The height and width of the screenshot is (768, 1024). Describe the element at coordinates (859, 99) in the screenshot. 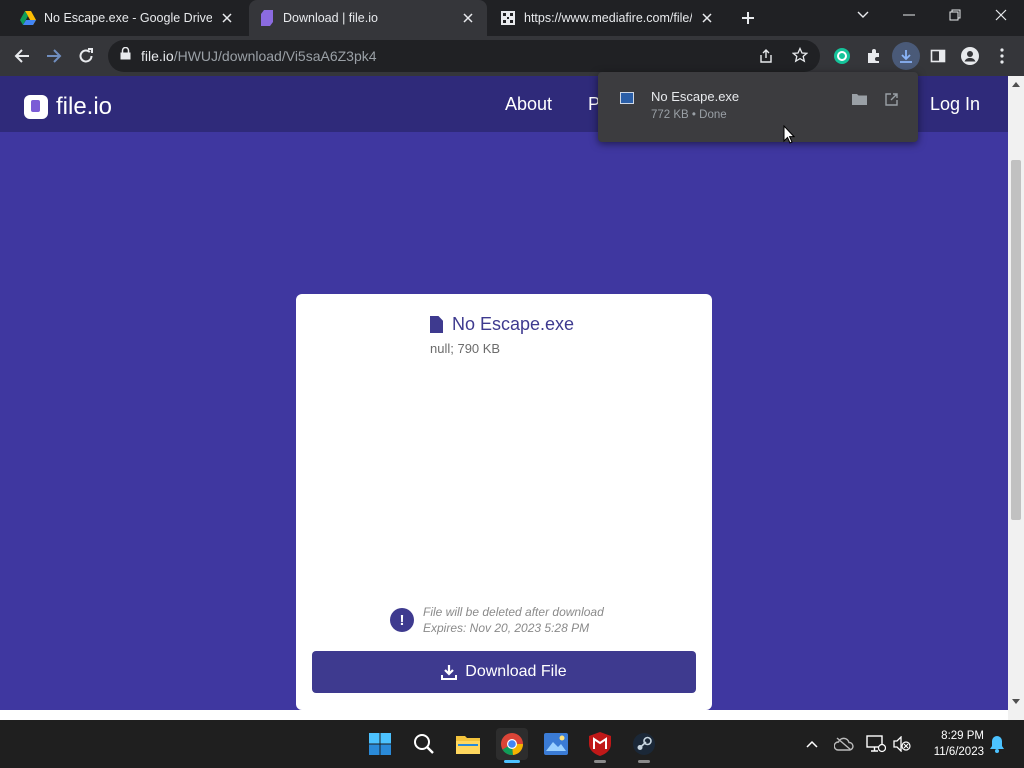

I see `show-in-folder-icon` at that location.